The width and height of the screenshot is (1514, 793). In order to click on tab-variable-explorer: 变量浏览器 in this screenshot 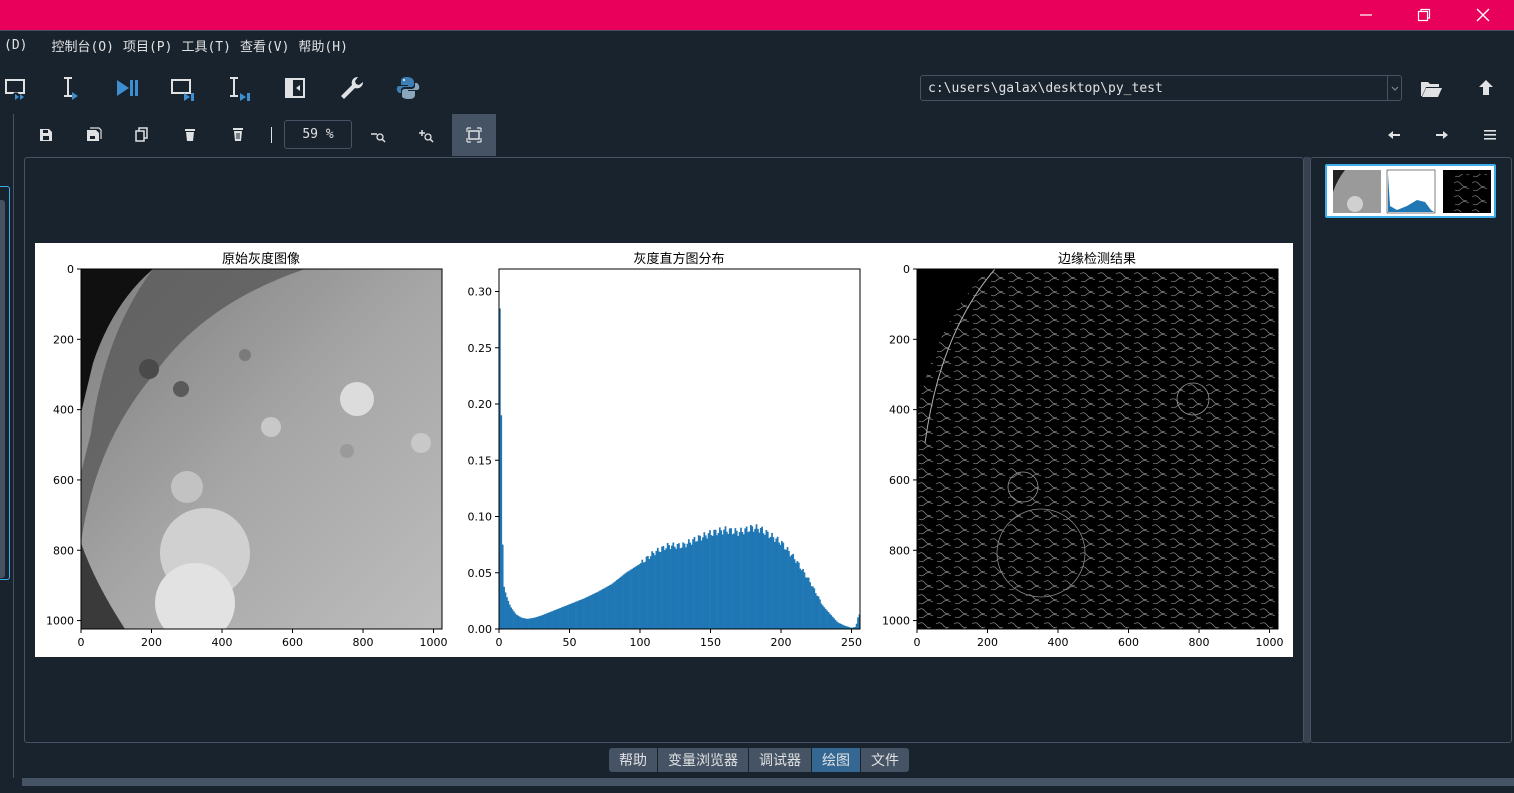, I will do `click(703, 760)`.